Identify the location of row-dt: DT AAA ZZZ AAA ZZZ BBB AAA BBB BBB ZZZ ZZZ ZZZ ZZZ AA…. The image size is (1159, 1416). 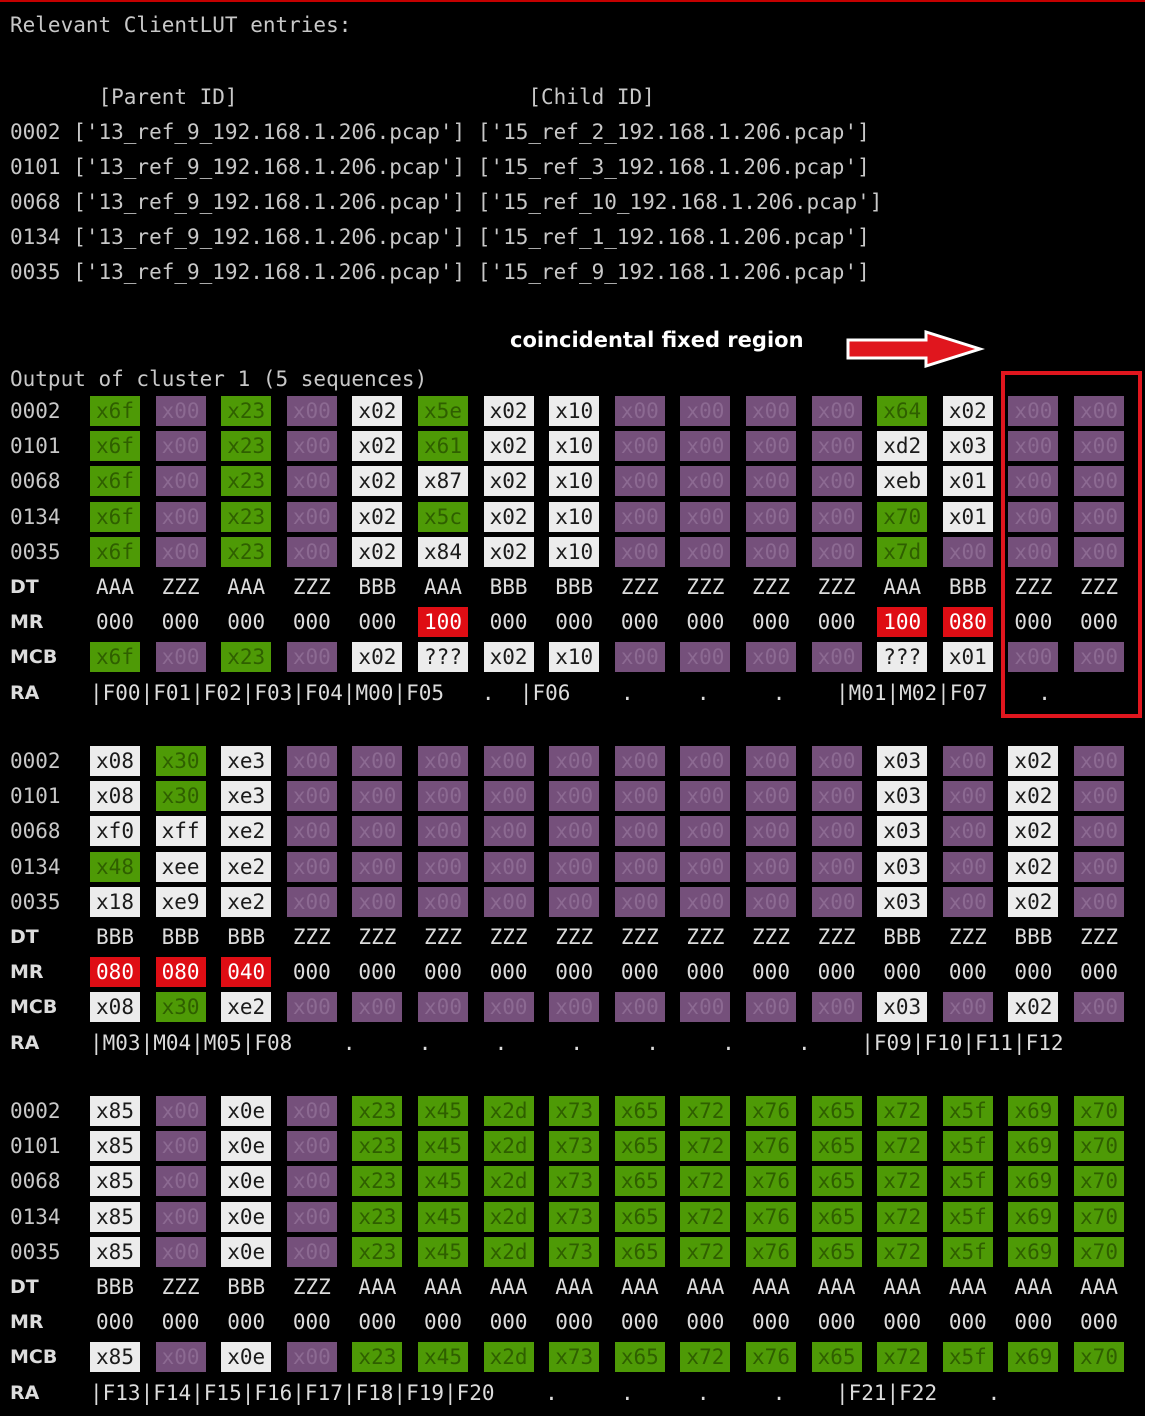
(572, 587).